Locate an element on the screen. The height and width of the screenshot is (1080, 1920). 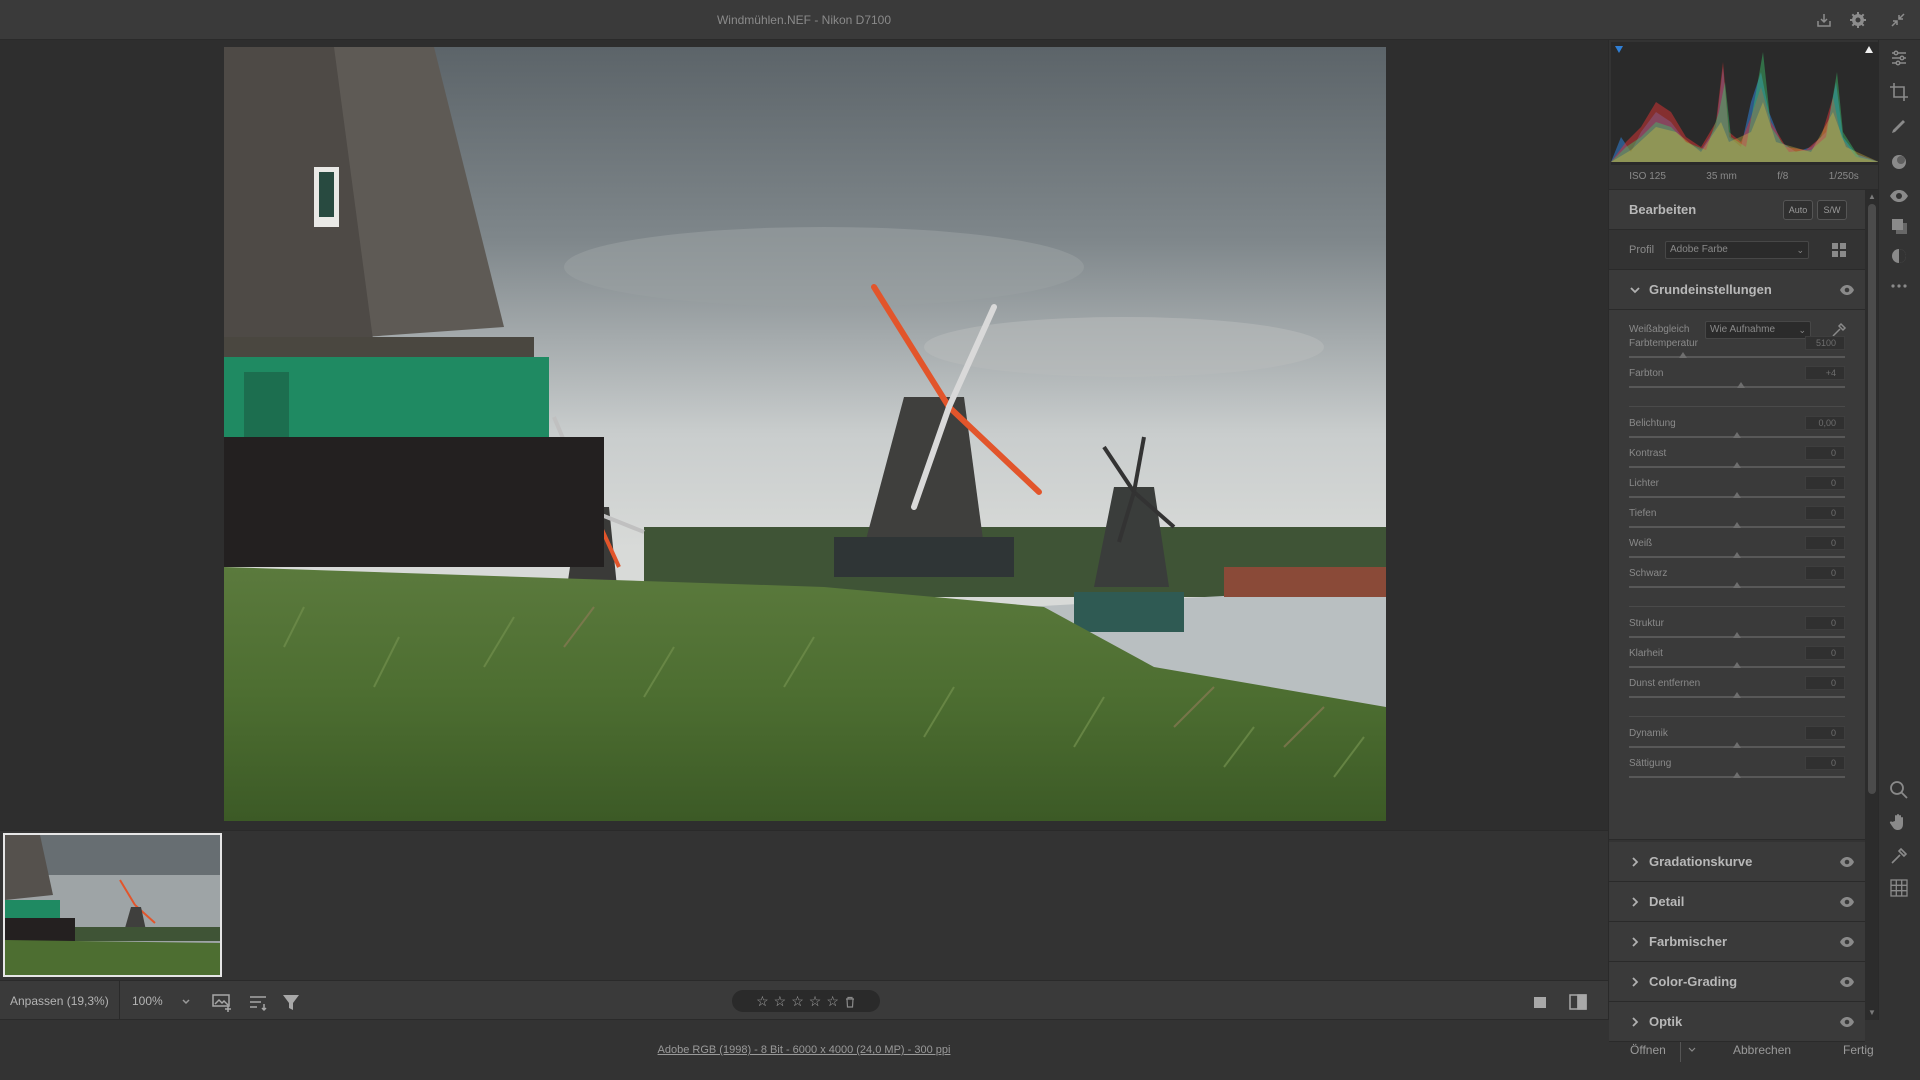
scrollbar-thumb is located at coordinates (1872, 499).